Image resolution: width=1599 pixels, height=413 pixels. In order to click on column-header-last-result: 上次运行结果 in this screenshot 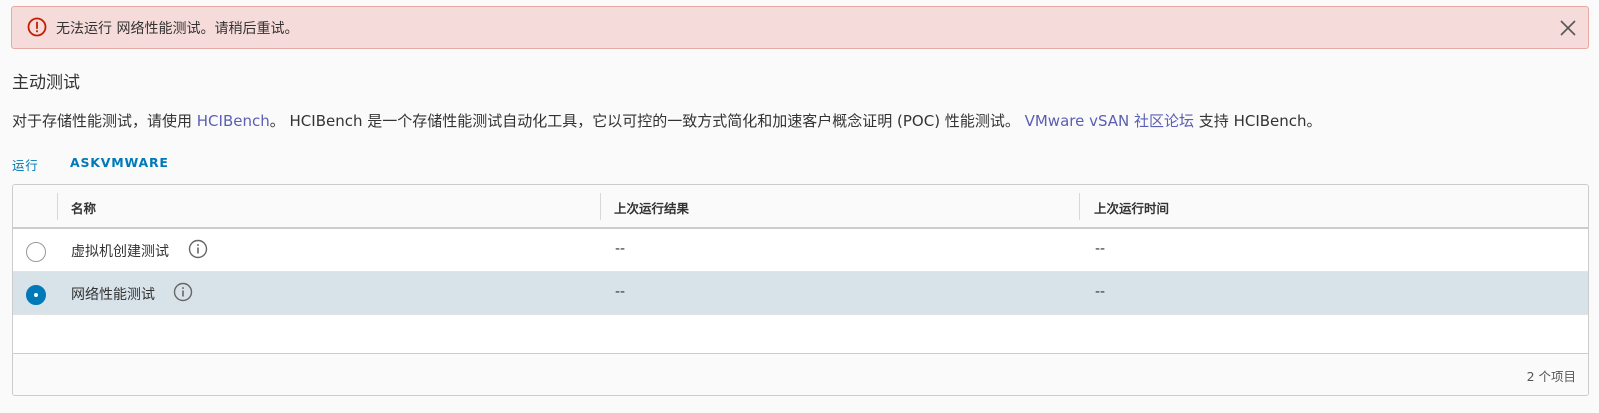, I will do `click(651, 207)`.